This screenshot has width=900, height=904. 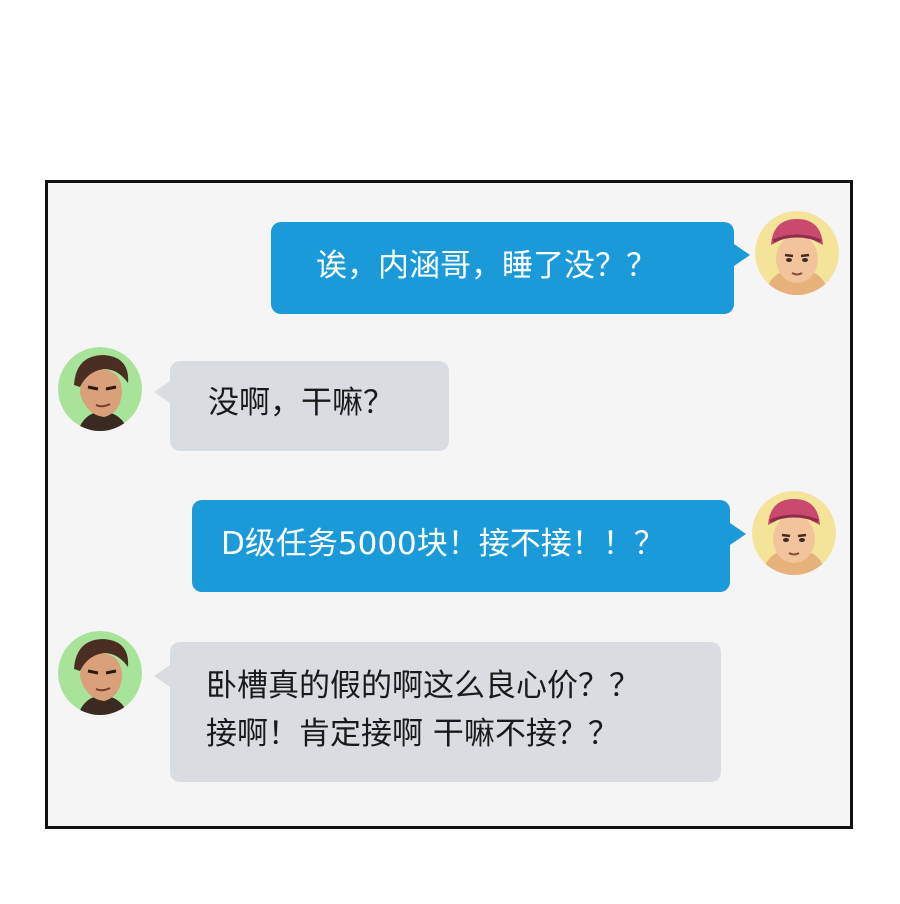 What do you see at coordinates (445, 712) in the screenshot?
I see `incoming-message-bubble: 卧槽真的假的啊这么良心价？？ 接啊！肯定接啊 干嘛不接？？` at bounding box center [445, 712].